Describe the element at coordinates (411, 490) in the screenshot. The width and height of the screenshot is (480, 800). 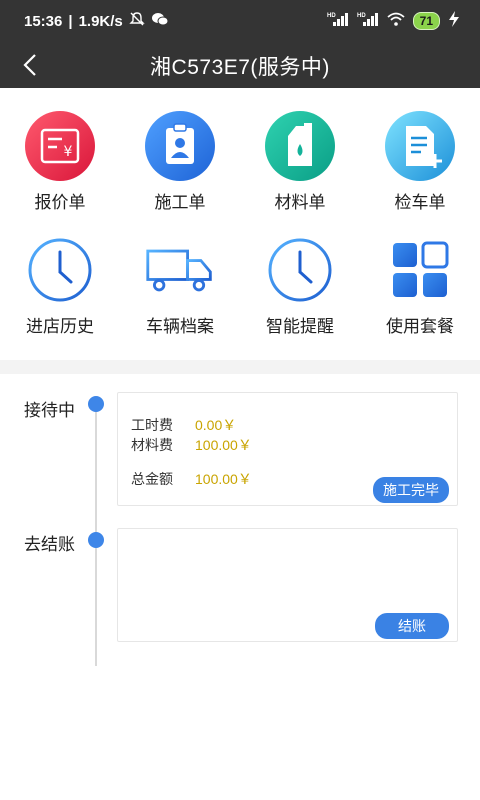
I see `finish-construction-button: 施工完毕` at that location.